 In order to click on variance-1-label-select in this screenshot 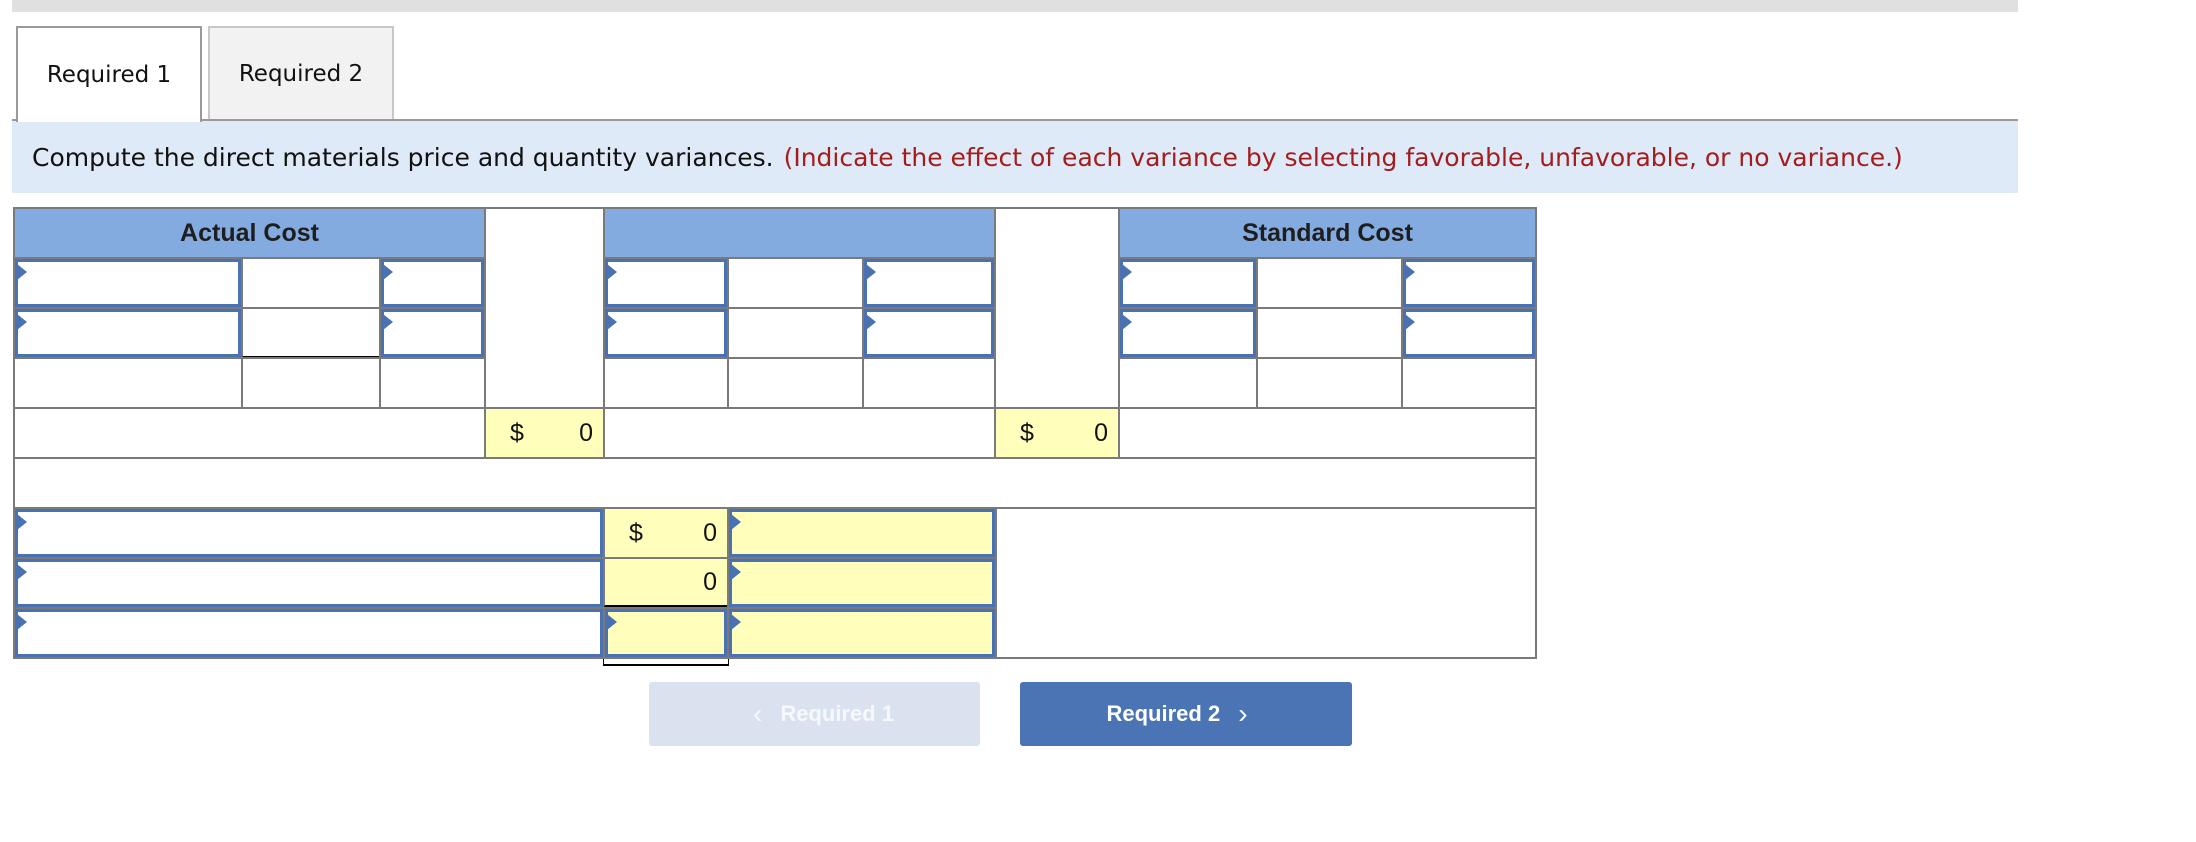, I will do `click(309, 533)`.